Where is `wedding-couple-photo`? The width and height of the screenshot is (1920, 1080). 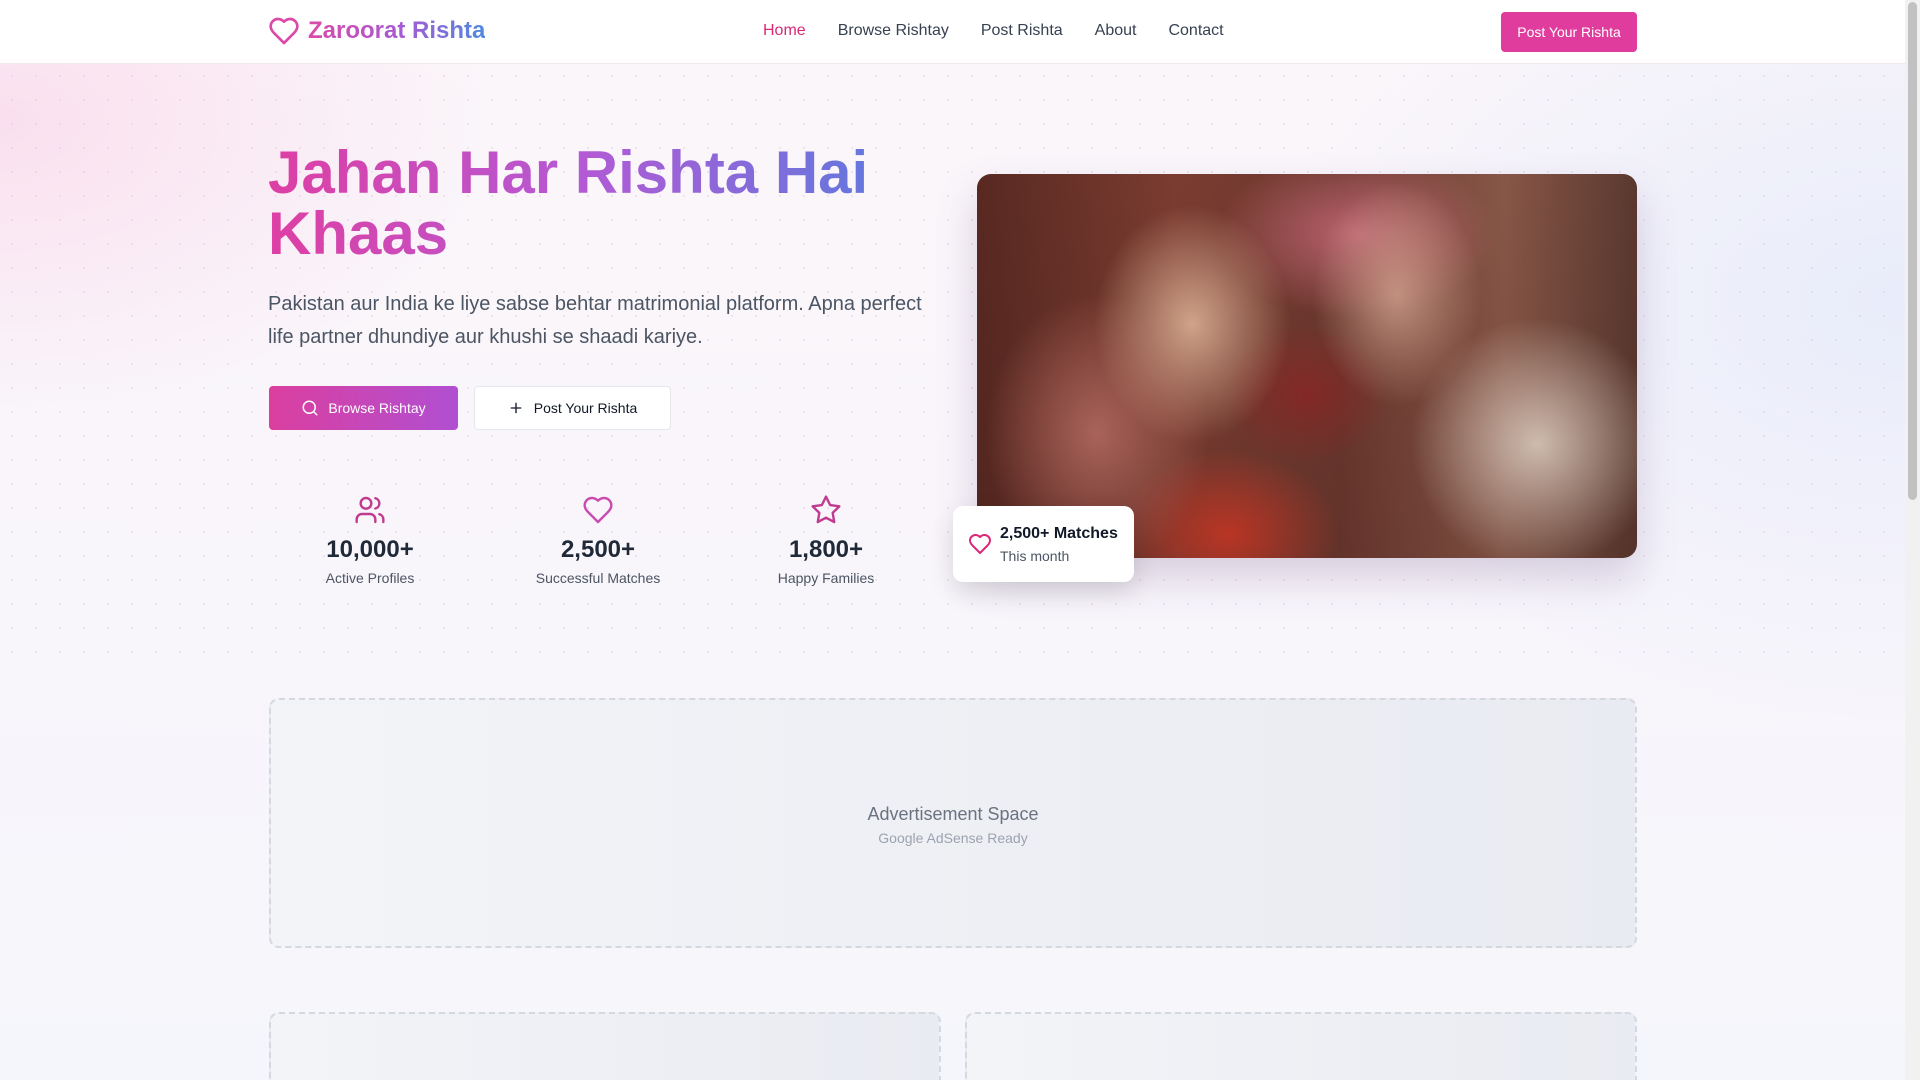
wedding-couple-photo is located at coordinates (1307, 366).